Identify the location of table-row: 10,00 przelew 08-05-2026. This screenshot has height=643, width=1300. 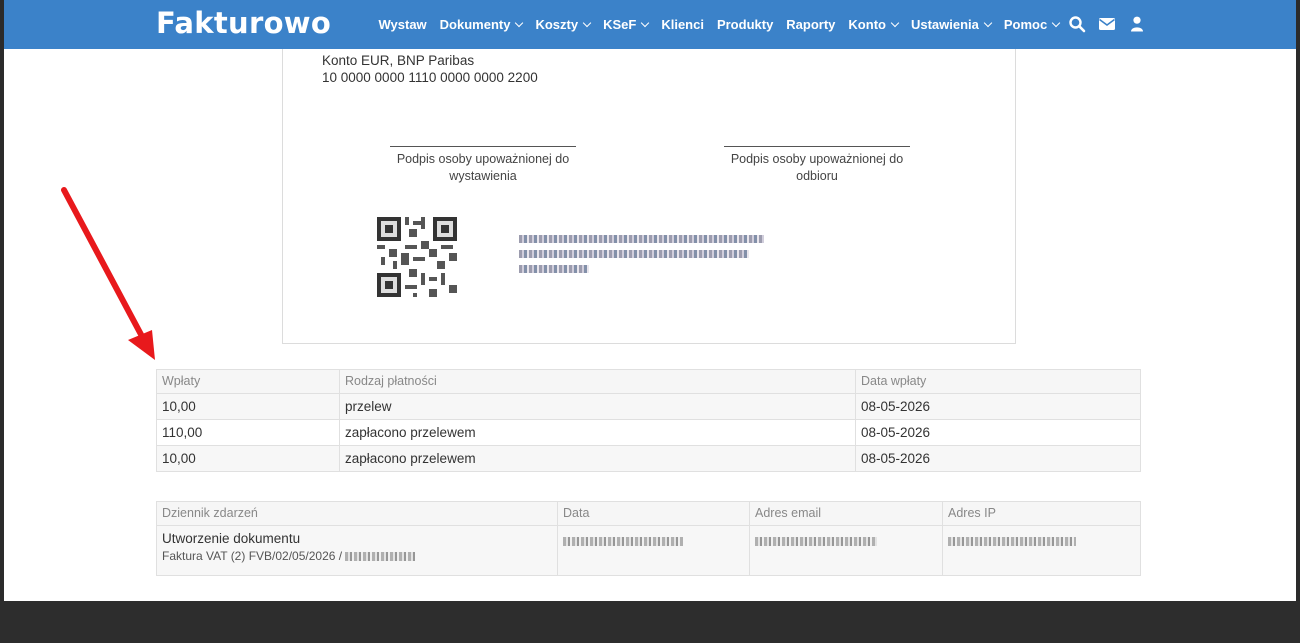
(648, 406).